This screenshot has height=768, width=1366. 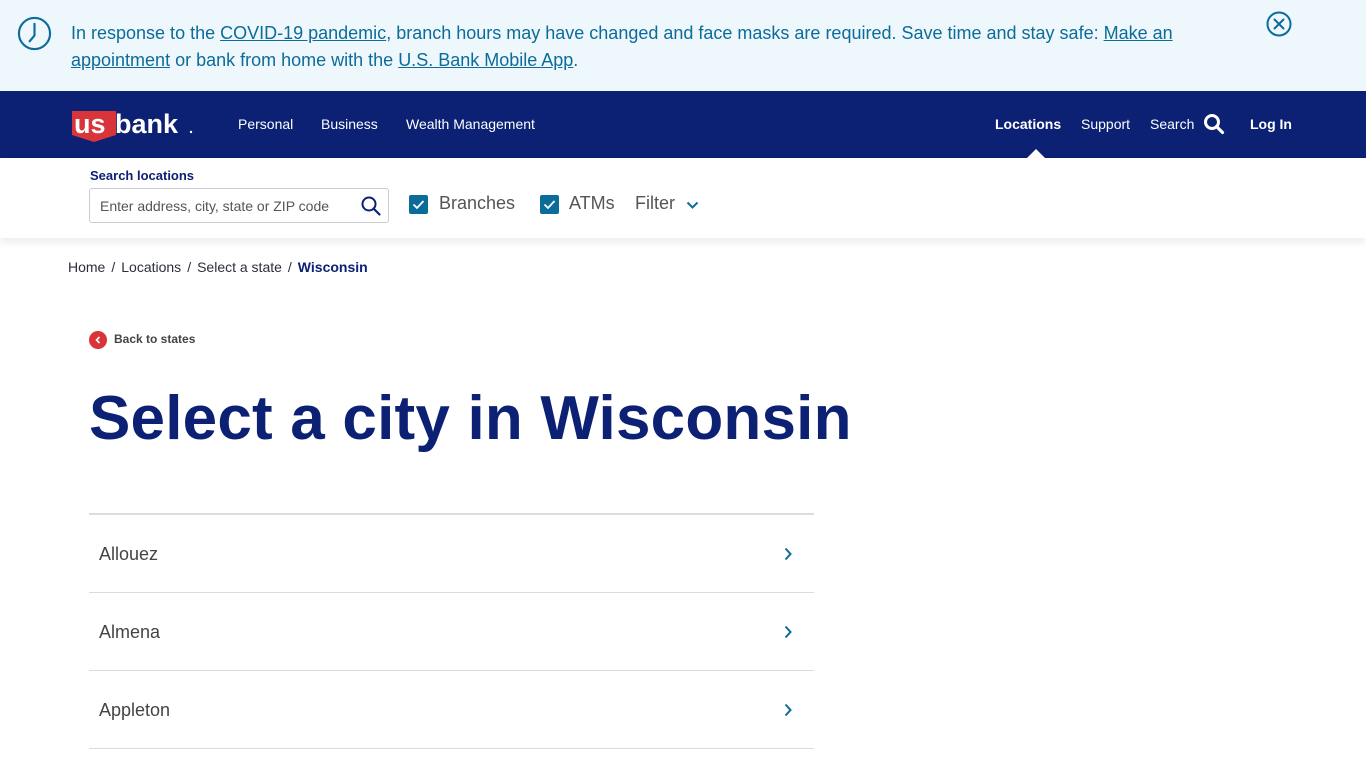 What do you see at coordinates (1028, 124) in the screenshot?
I see `nav-locations: Locations` at bounding box center [1028, 124].